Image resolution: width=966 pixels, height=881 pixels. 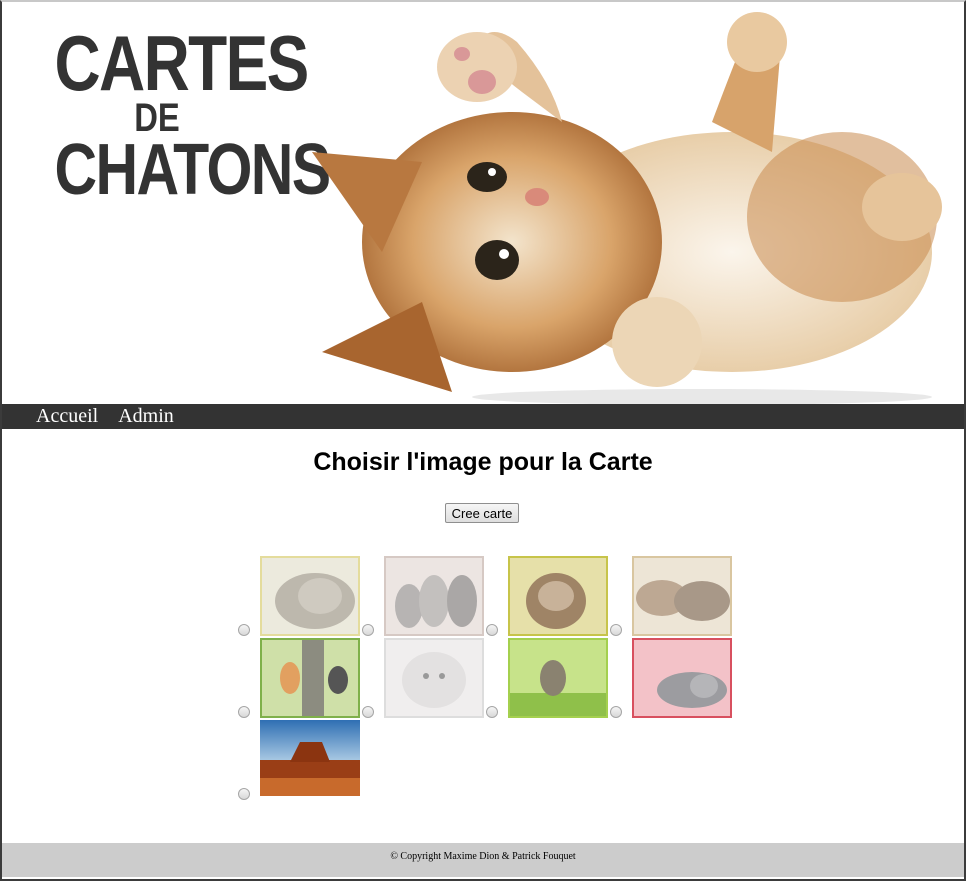 What do you see at coordinates (558, 678) in the screenshot?
I see `thumbnail-kitten-running` at bounding box center [558, 678].